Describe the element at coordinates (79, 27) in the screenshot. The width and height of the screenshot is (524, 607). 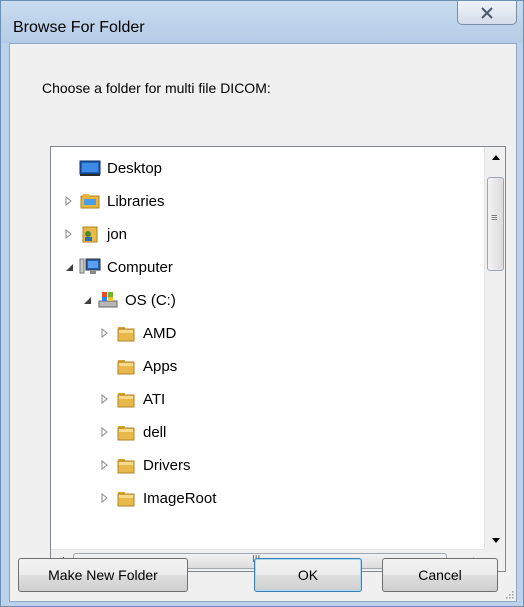
I see `window-title: Browse For Folder` at that location.